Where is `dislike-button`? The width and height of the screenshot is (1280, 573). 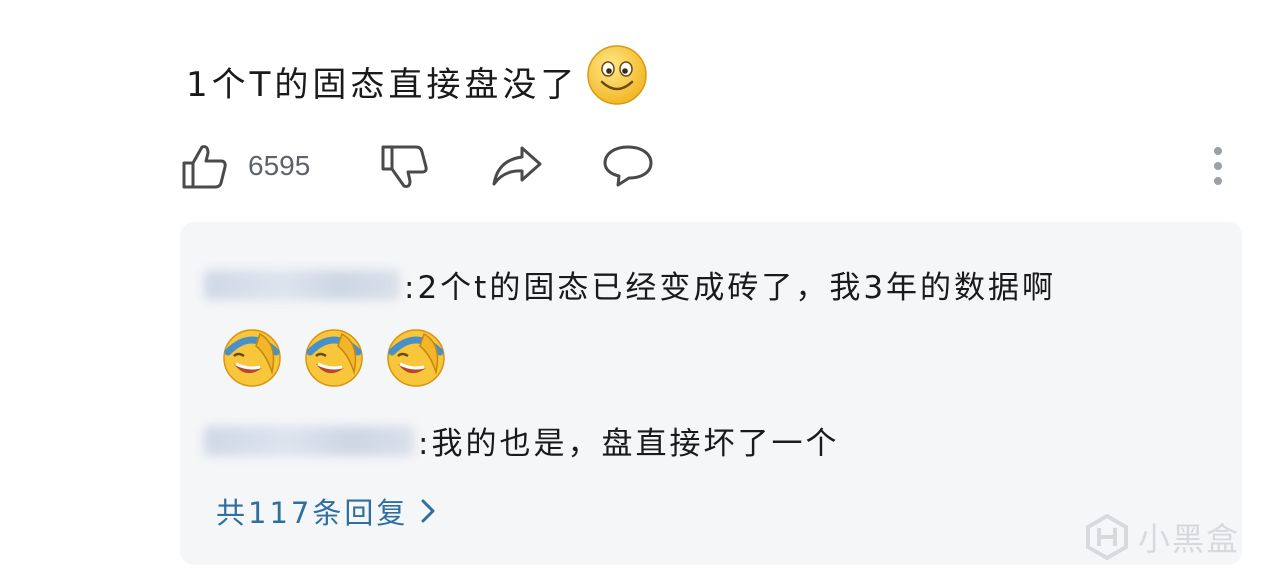 dislike-button is located at coordinates (405, 166).